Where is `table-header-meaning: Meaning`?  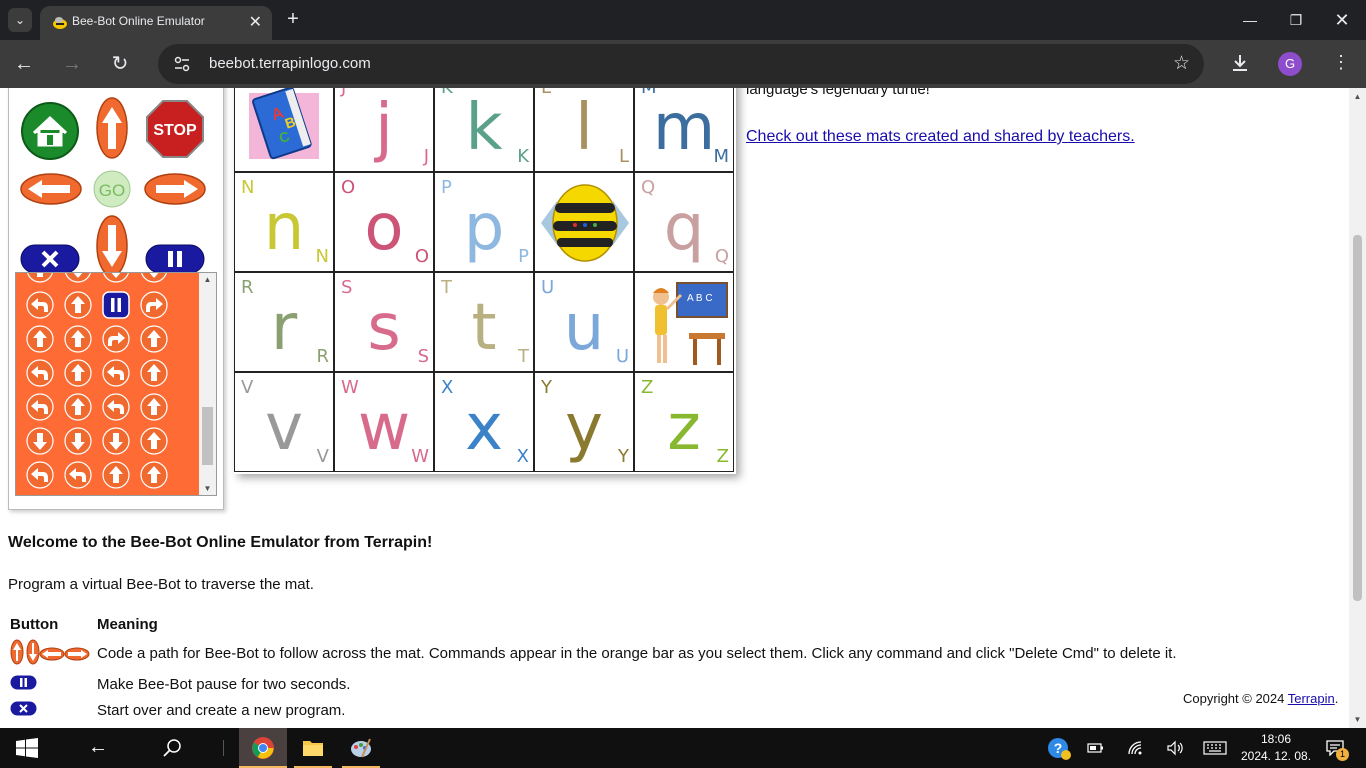
table-header-meaning: Meaning is located at coordinates (127, 624).